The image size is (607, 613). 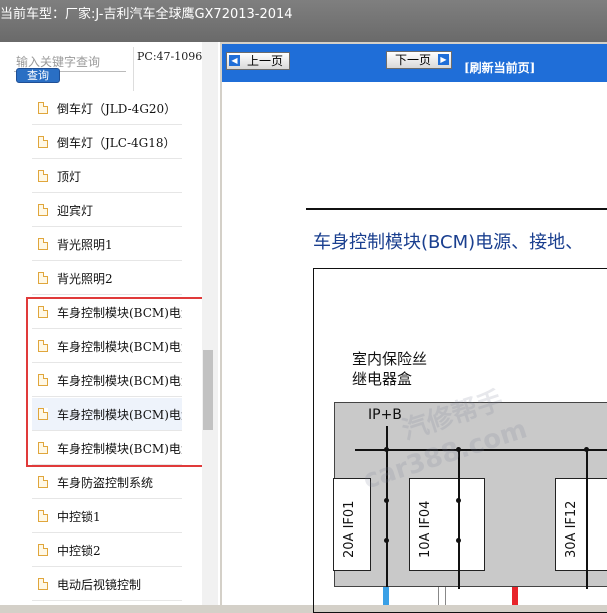 I want to click on prev-page-button: ◀ 上一页, so click(x=258, y=61).